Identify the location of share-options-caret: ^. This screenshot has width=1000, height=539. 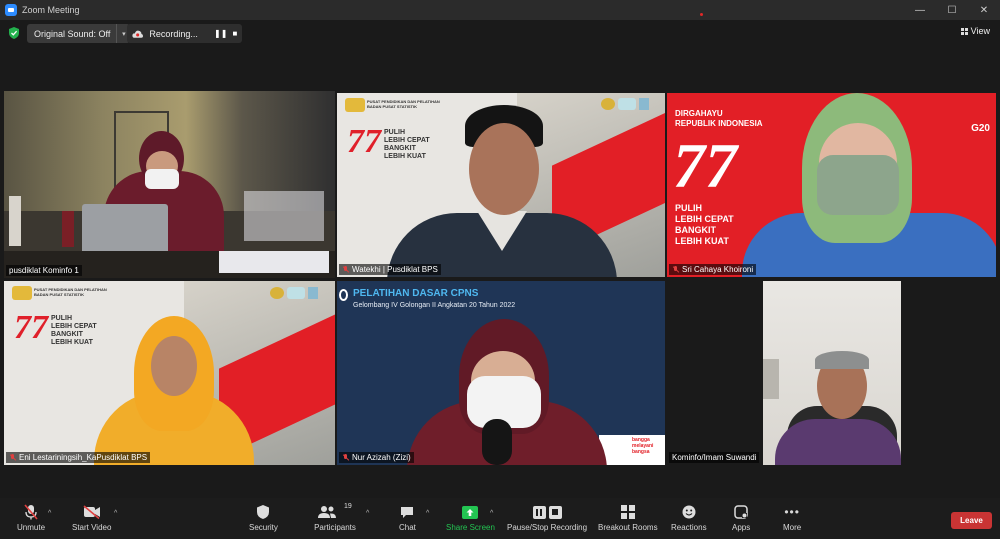
(491, 513).